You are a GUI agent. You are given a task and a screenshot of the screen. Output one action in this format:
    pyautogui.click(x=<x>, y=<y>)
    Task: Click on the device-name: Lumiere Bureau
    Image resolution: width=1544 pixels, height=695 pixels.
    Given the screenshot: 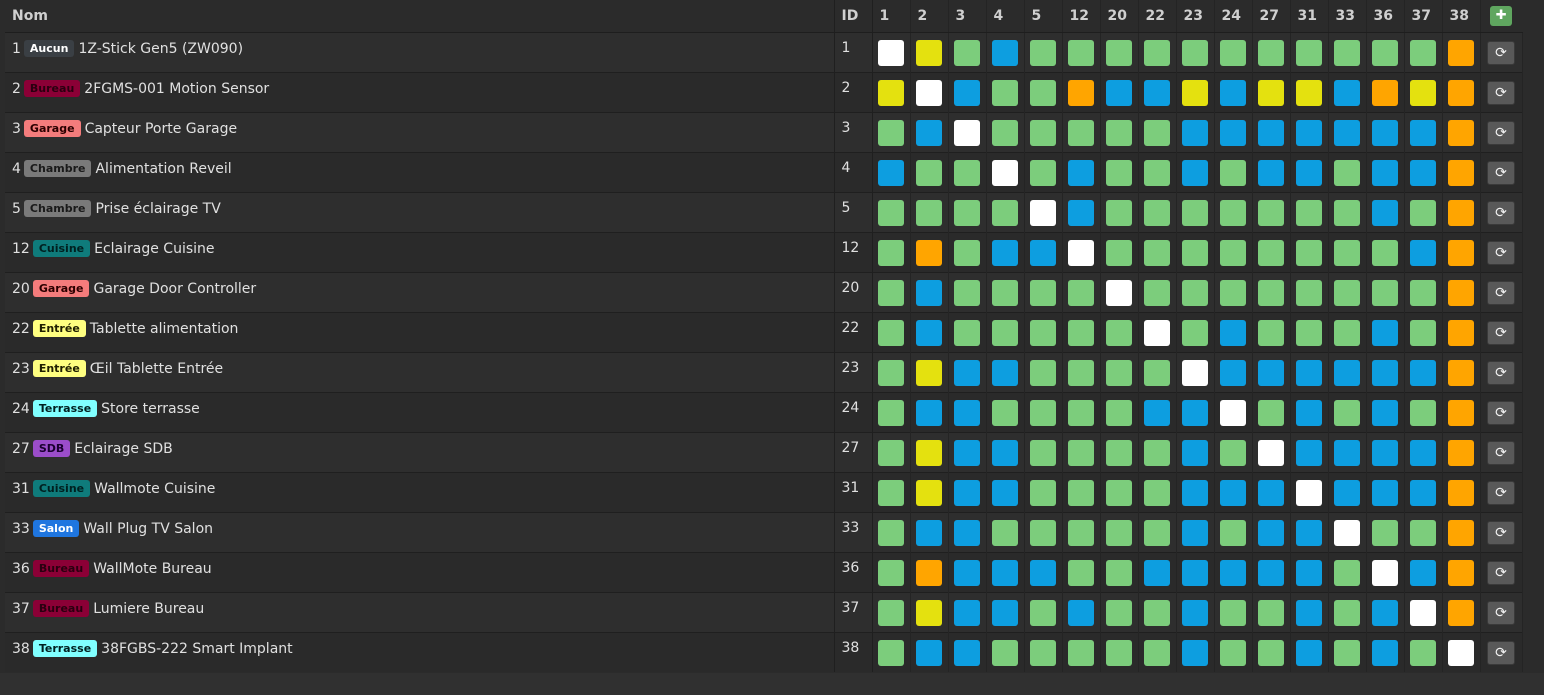 What is the action you would take?
    pyautogui.click(x=148, y=609)
    